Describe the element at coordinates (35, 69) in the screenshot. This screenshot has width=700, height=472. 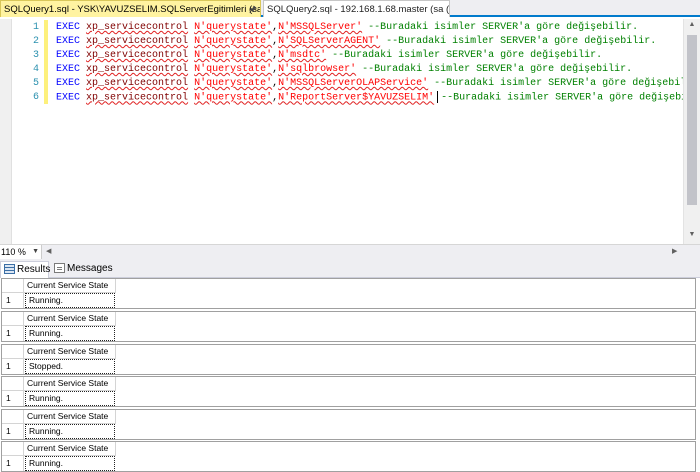
I see `line-number: 4` at that location.